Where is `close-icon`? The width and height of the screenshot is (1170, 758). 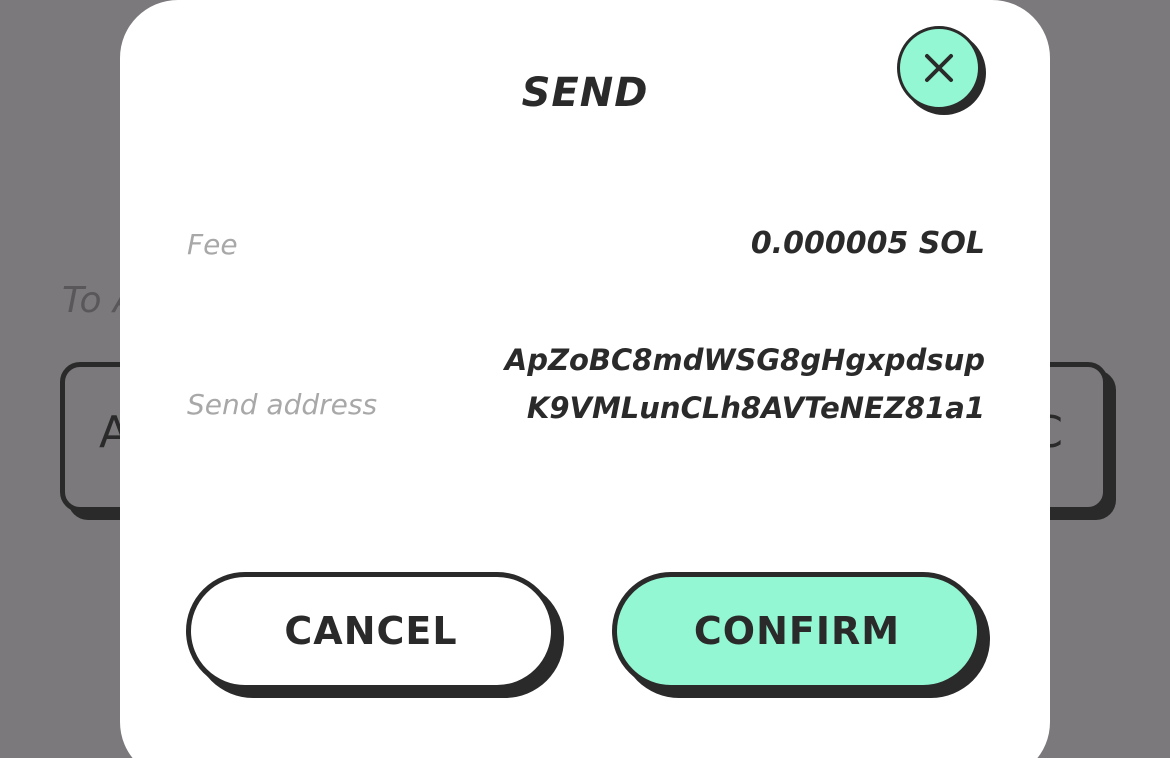
close-icon is located at coordinates (939, 68).